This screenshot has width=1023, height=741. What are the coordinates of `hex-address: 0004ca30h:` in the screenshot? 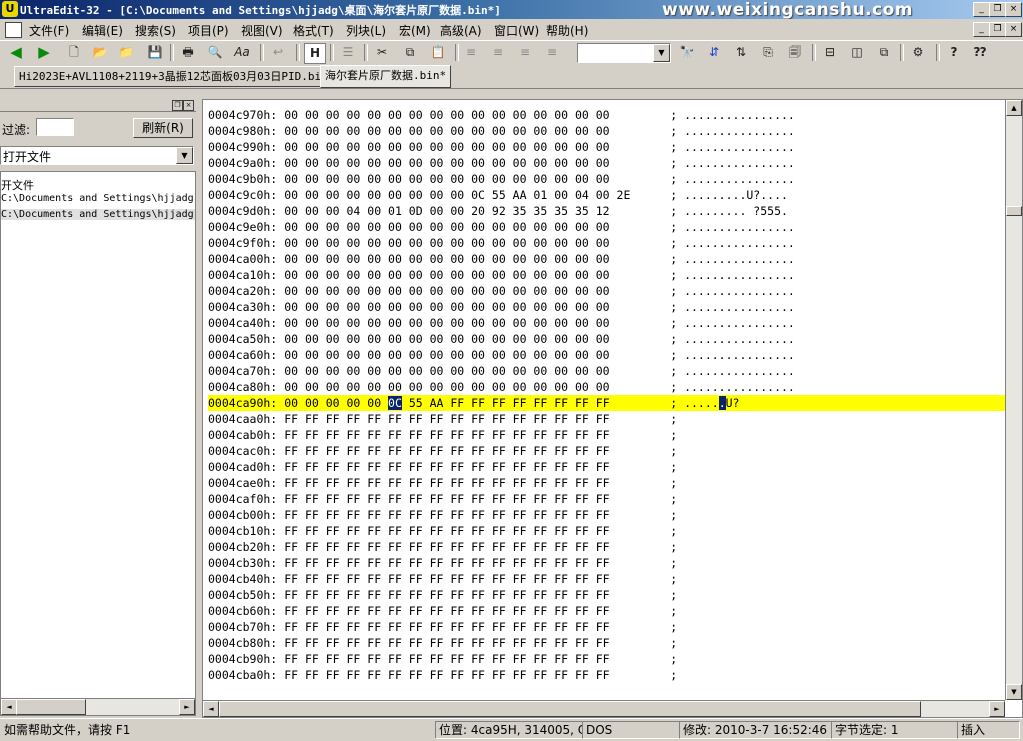 It's located at (243, 307).